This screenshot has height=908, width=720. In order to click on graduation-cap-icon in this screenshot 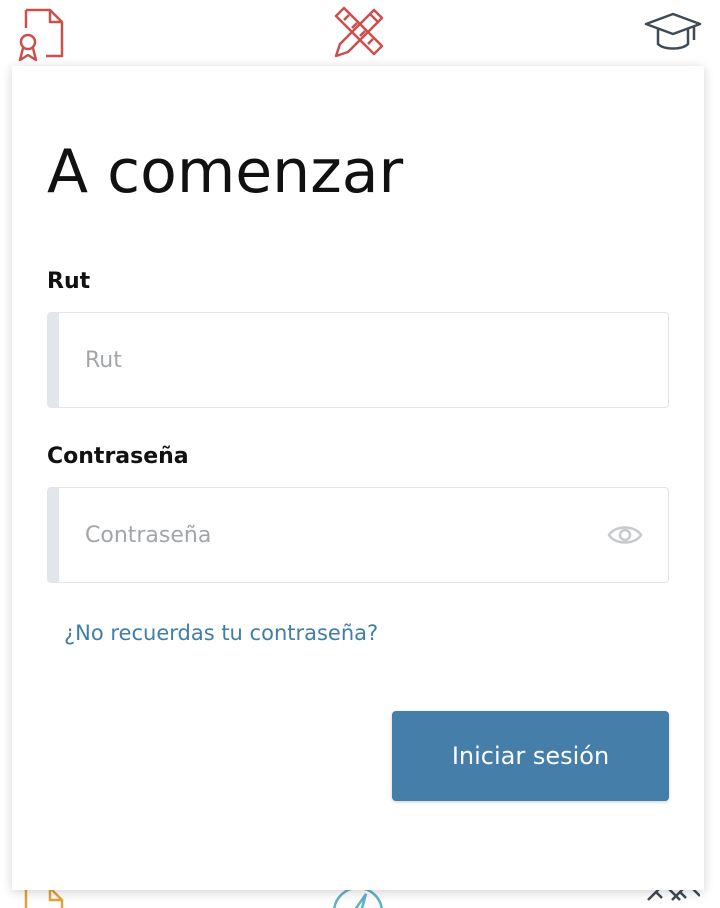, I will do `click(673, 31)`.